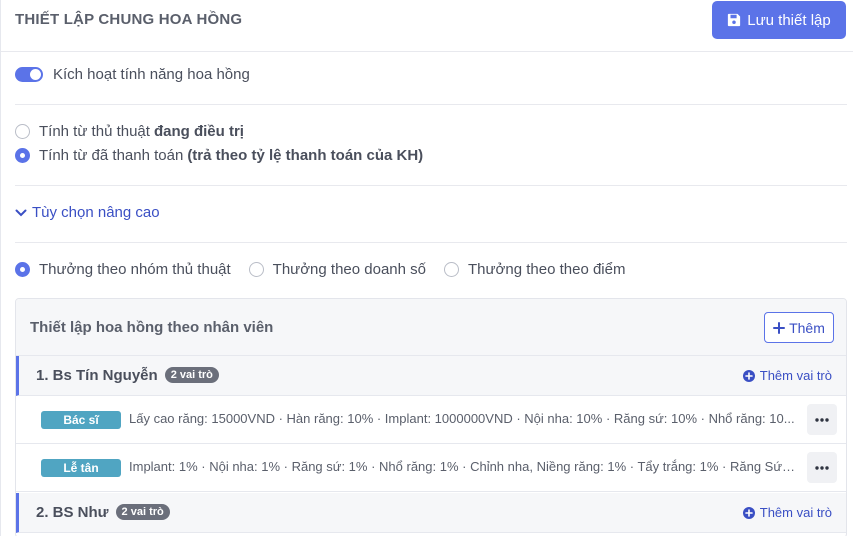 The image size is (853, 536). Describe the element at coordinates (807, 327) in the screenshot. I see `add-button-label: Thêm` at that location.